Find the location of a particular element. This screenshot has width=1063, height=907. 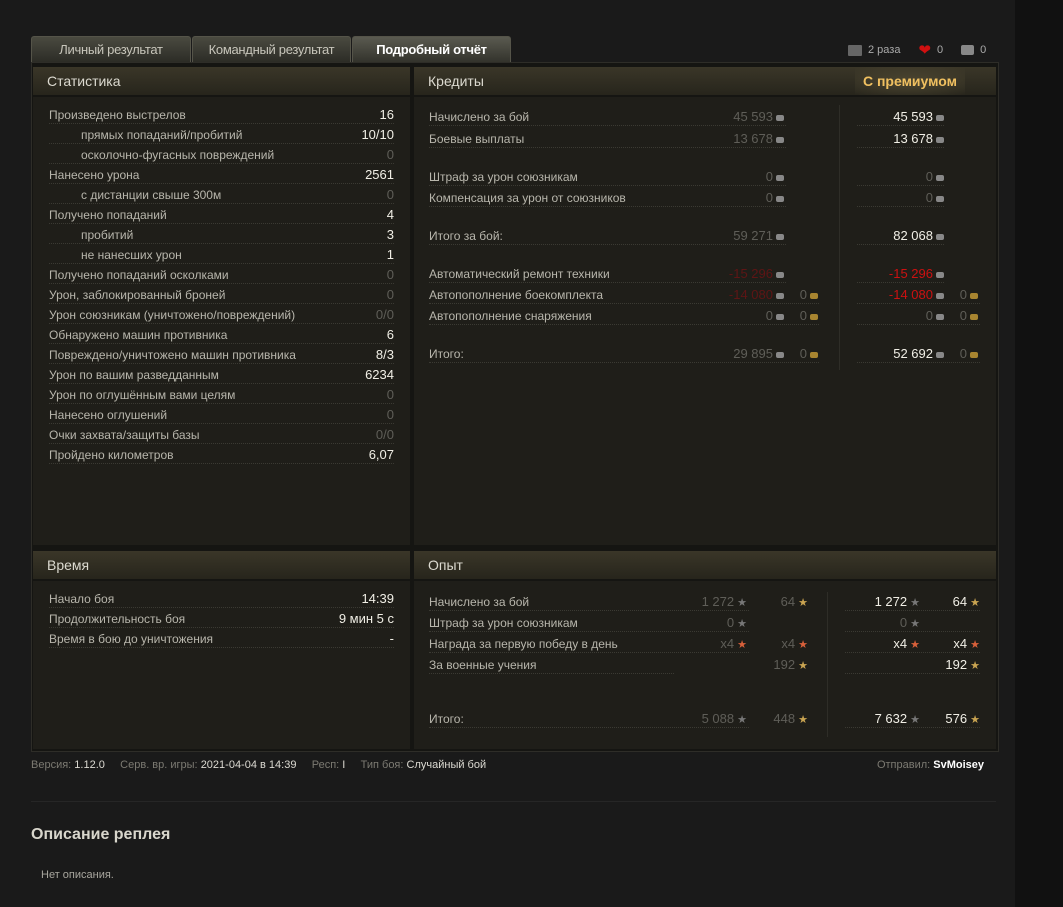

credits-title: Кредиты is located at coordinates (456, 81).